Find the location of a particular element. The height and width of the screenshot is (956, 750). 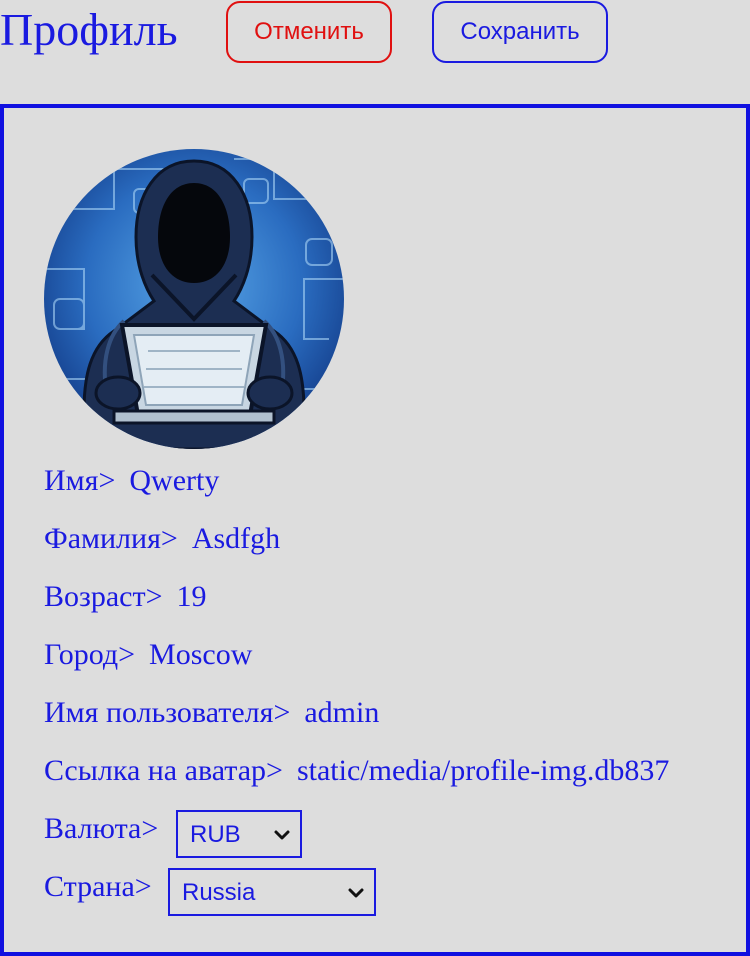

country-select: Russia is located at coordinates (272, 892).